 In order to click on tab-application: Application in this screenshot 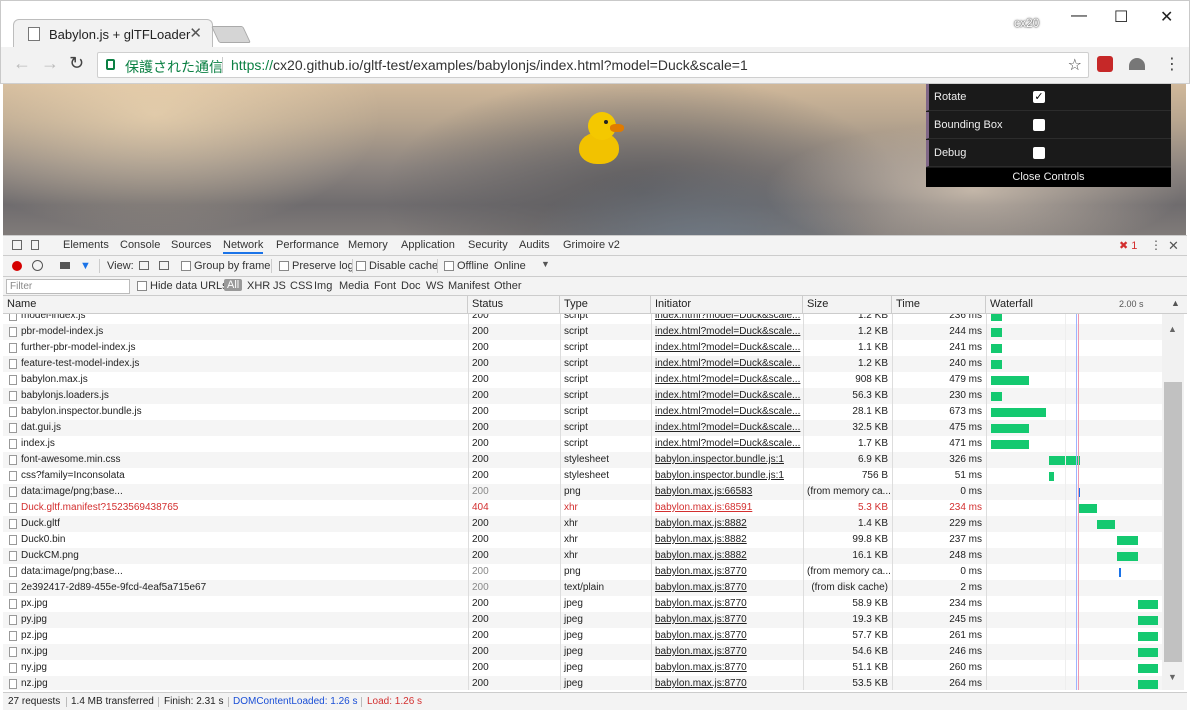, I will do `click(428, 245)`.